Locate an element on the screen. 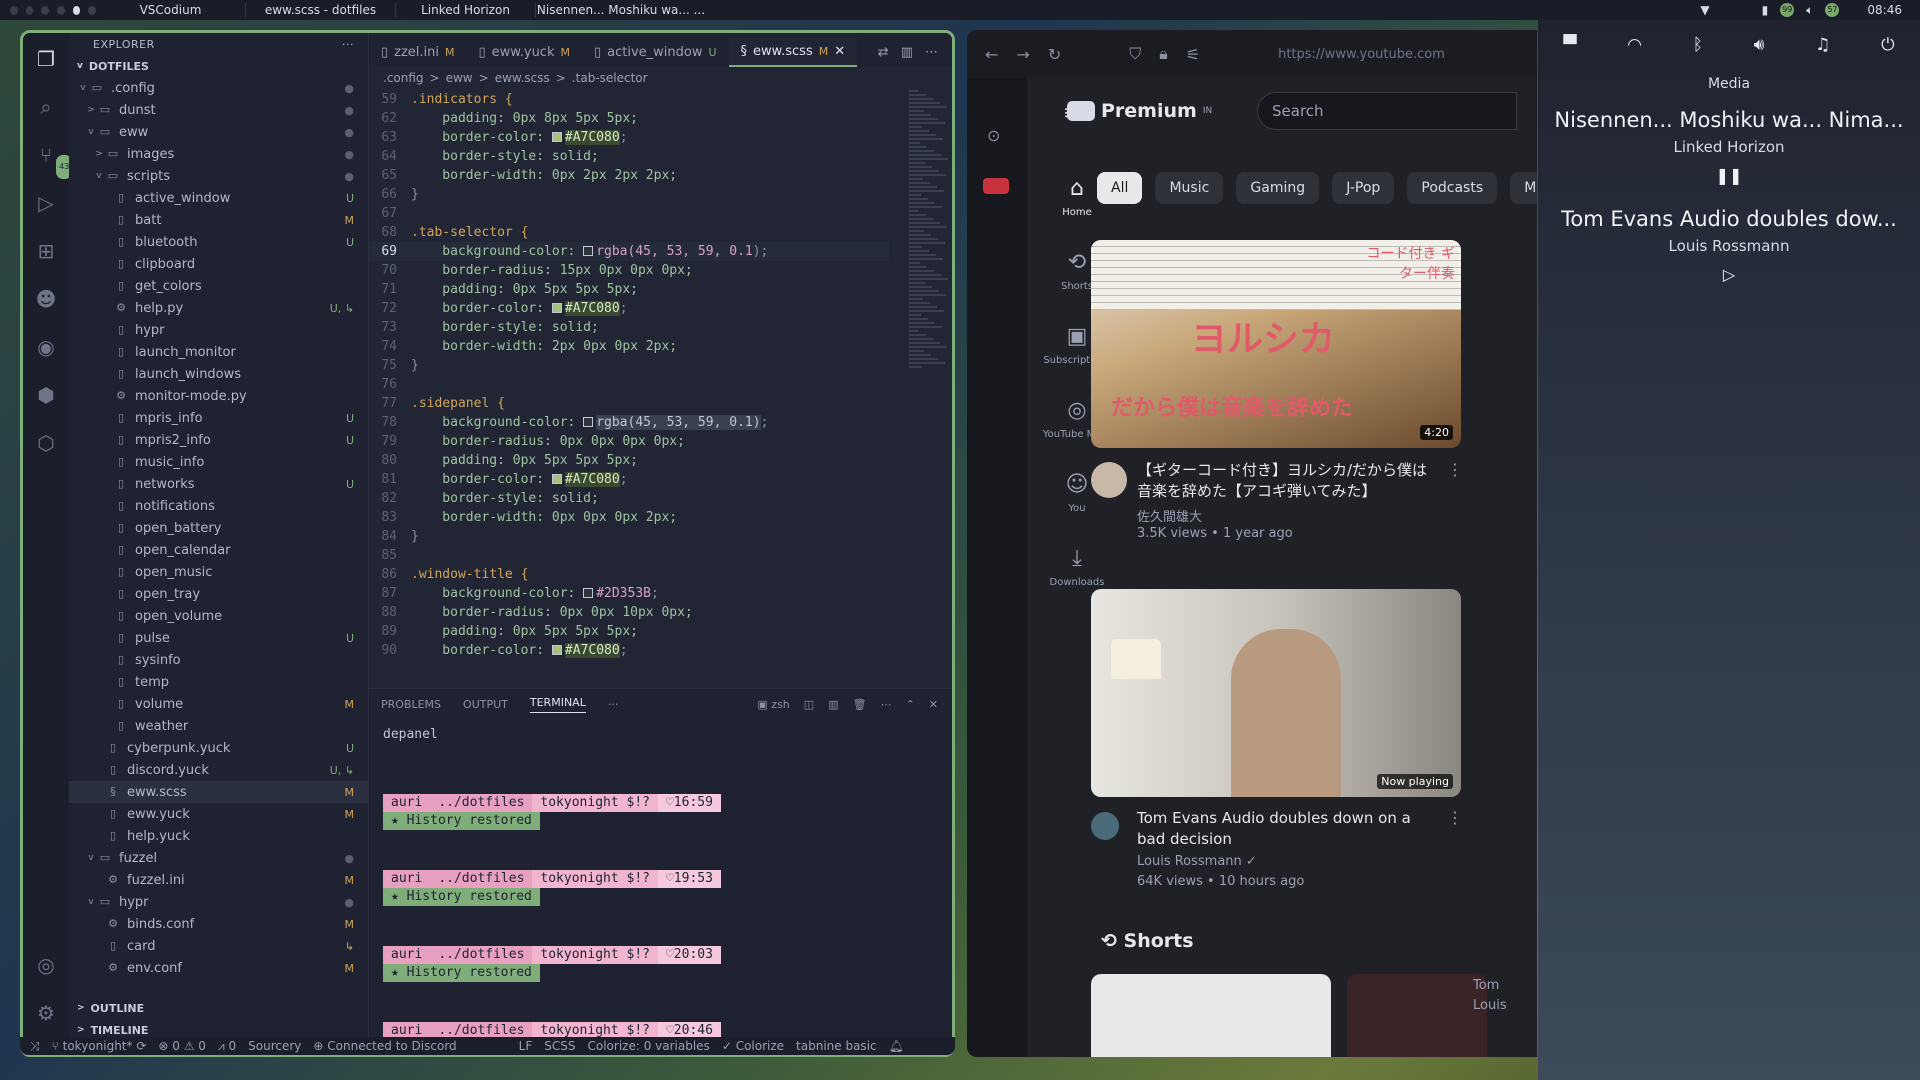  tree-item: ▯ eww.yuck M is located at coordinates (218, 814).